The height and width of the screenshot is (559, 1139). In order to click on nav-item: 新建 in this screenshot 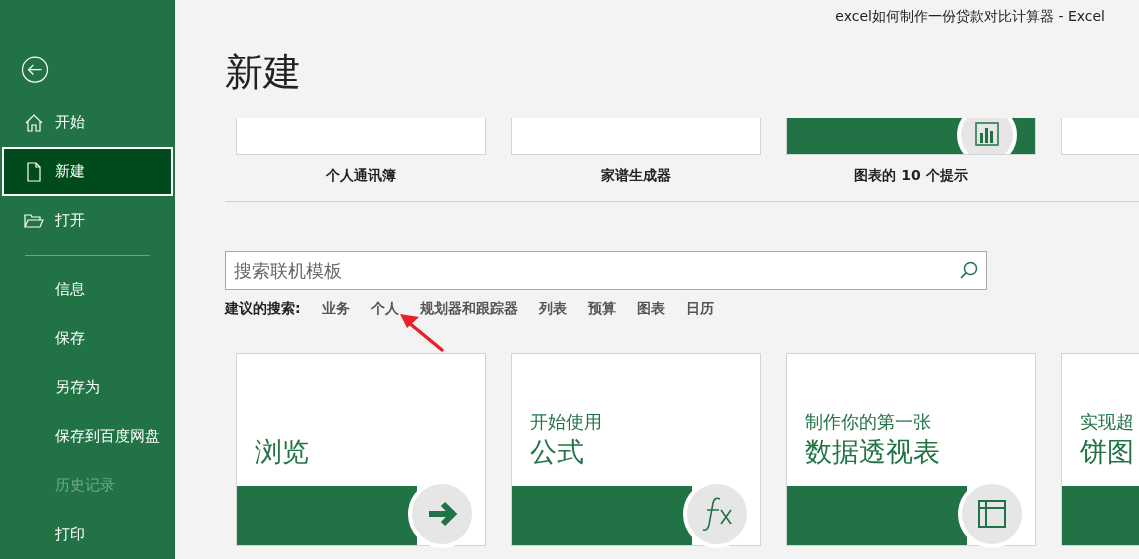, I will do `click(87, 172)`.